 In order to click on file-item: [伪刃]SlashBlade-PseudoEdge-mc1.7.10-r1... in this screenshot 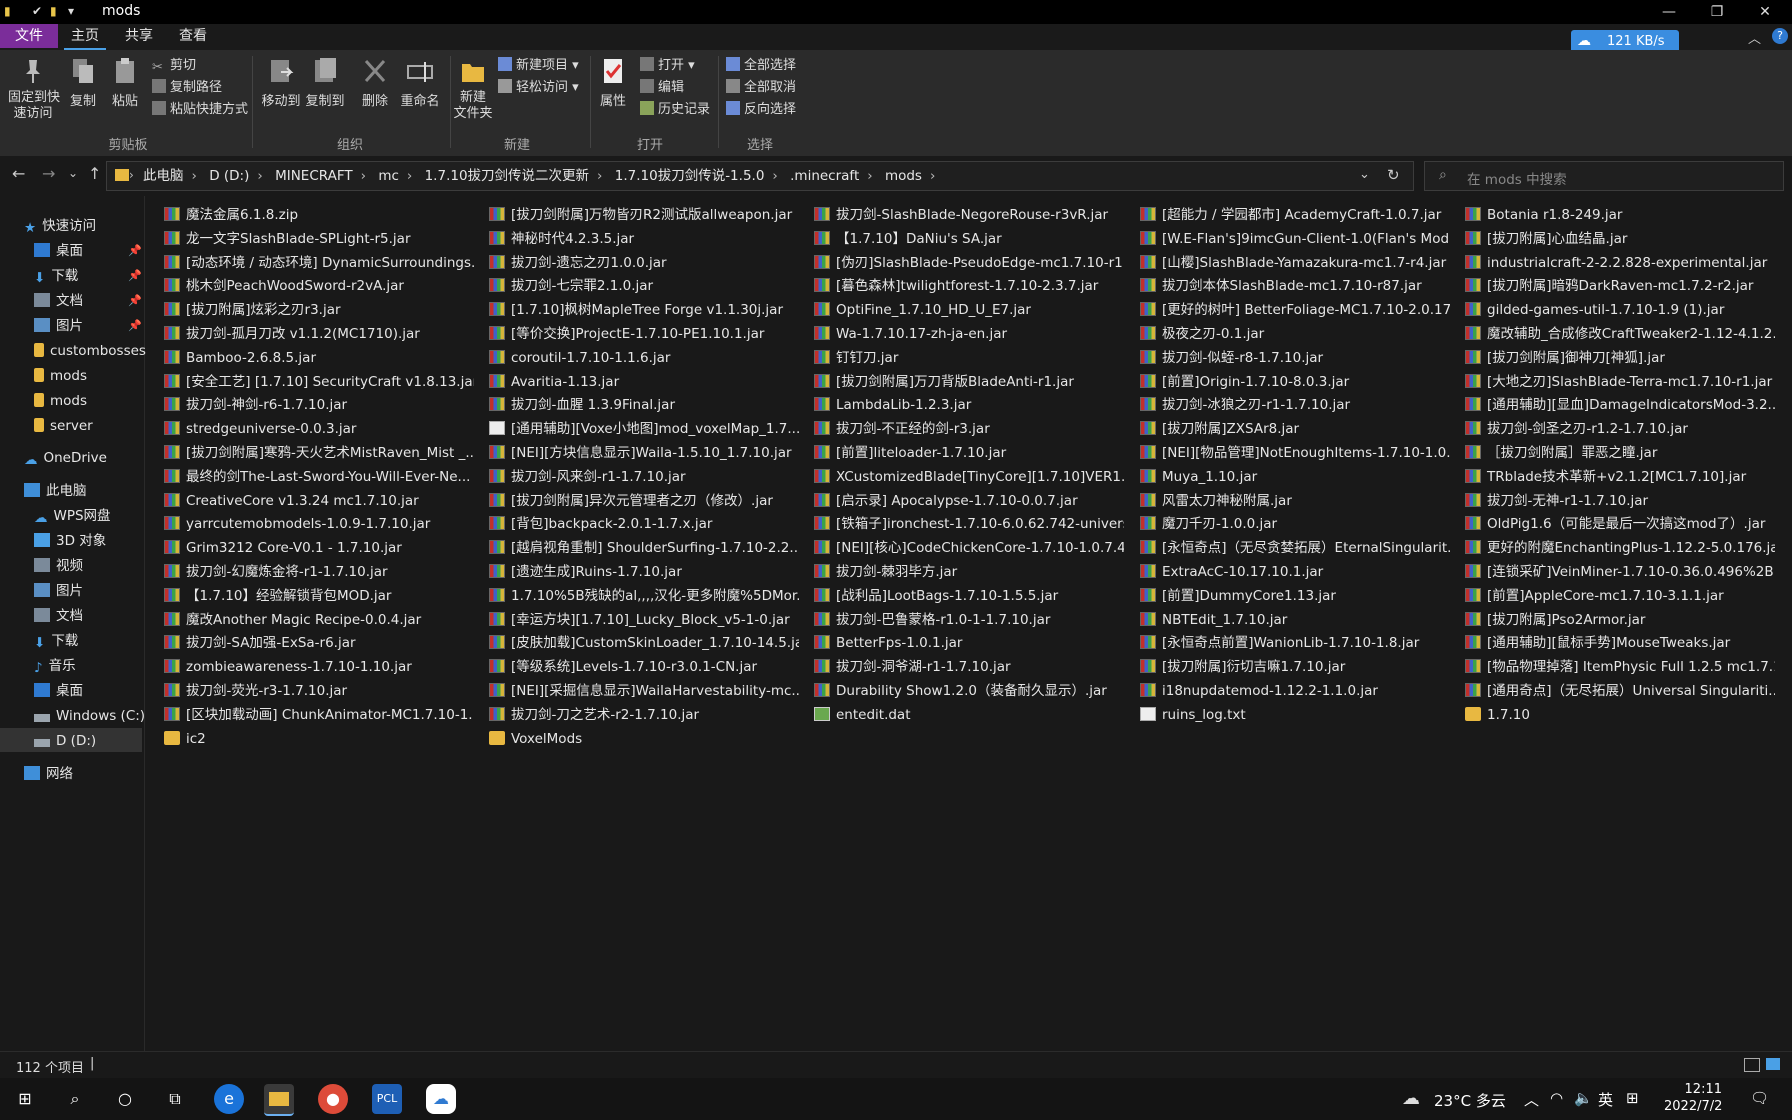, I will do `click(969, 263)`.